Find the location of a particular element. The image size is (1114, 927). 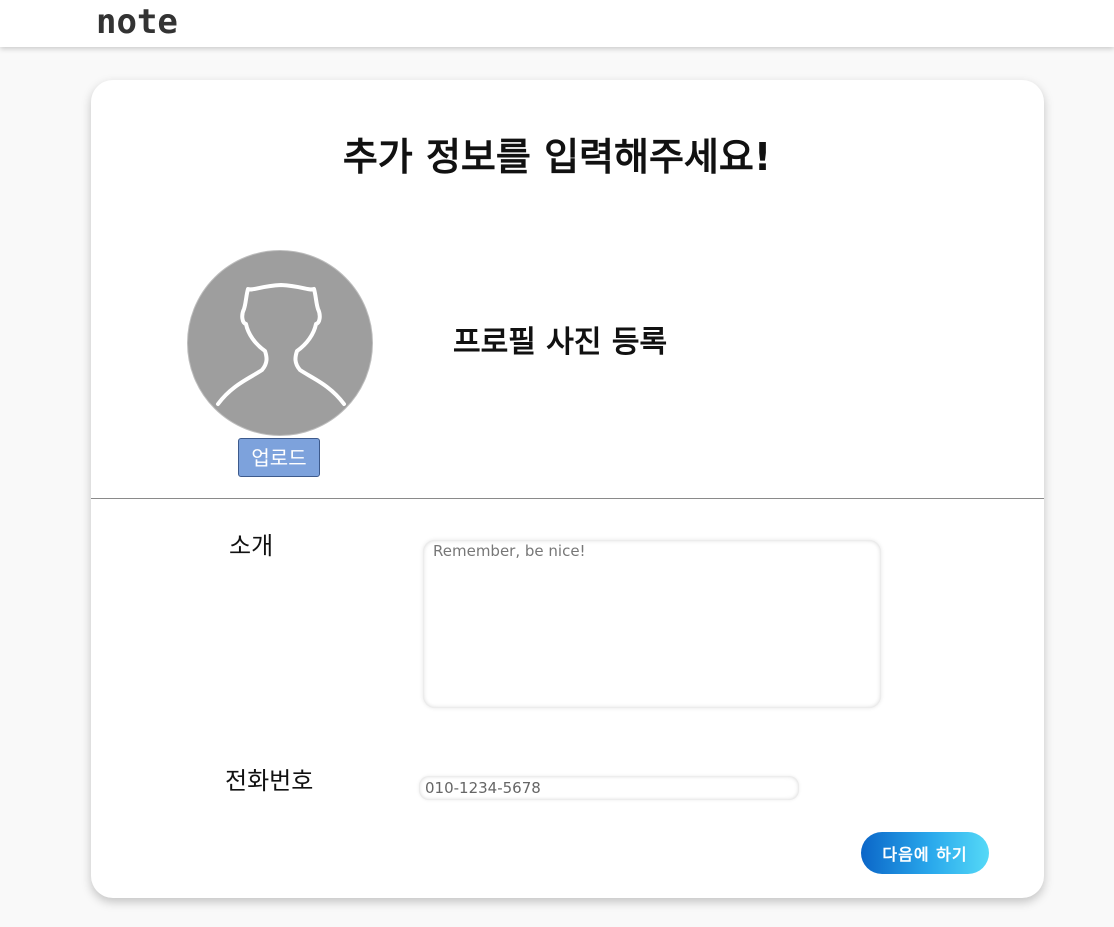

top-navbar: note is located at coordinates (557, 23).